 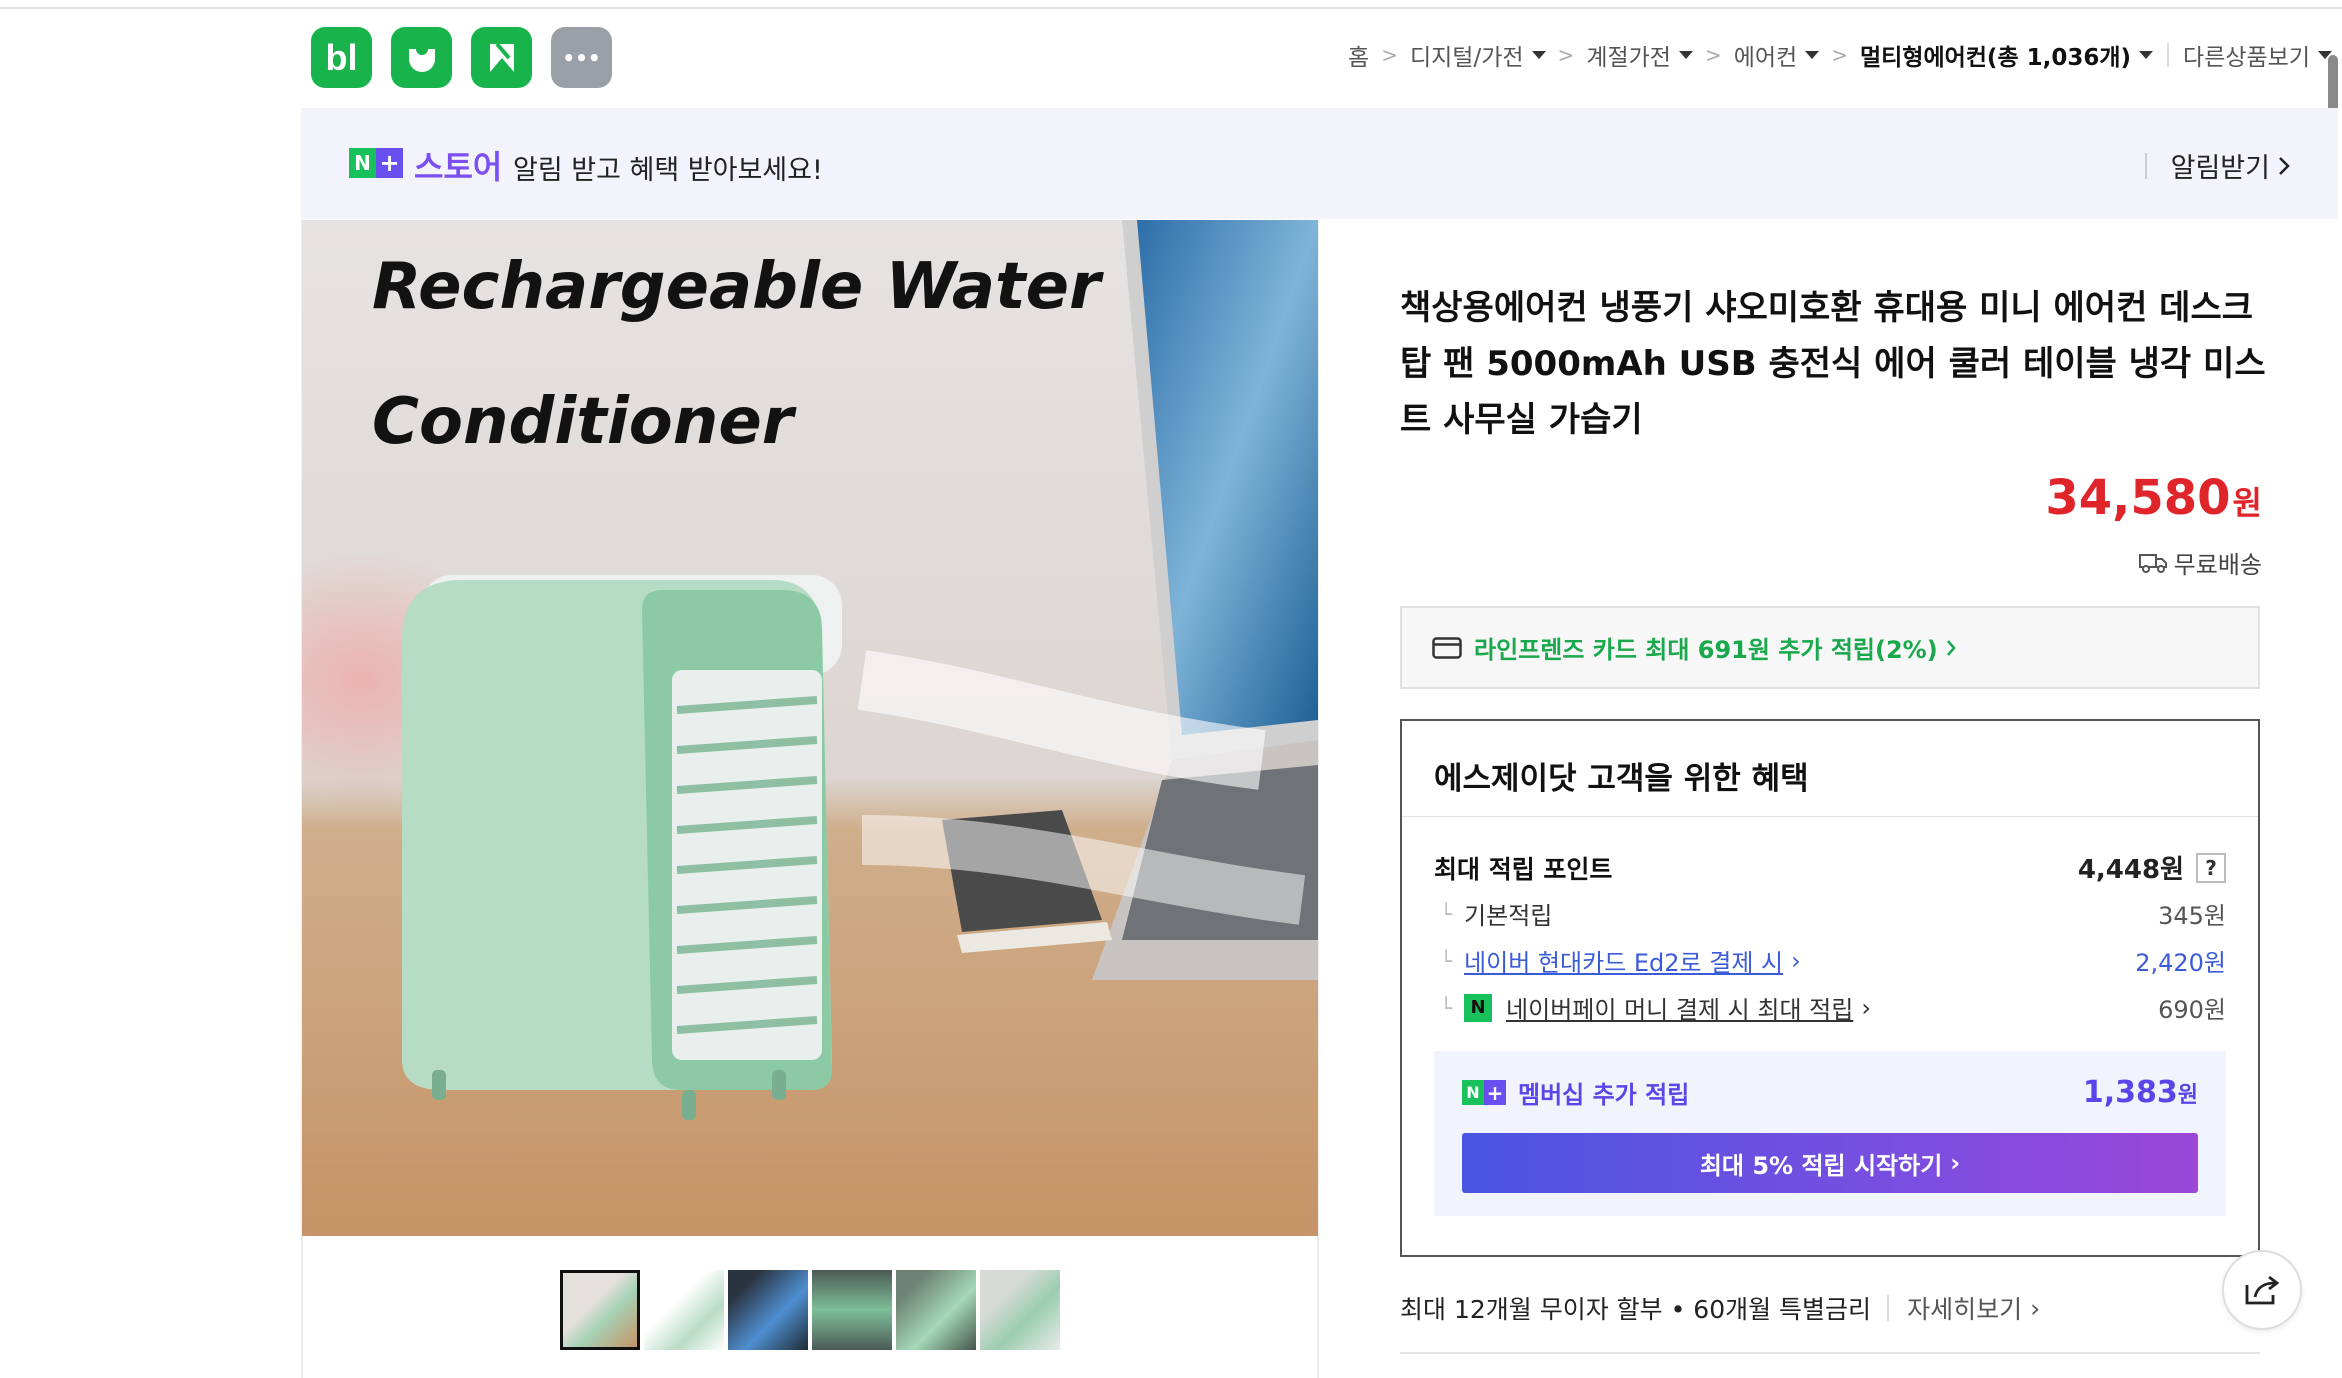 What do you see at coordinates (2187, 1095) in the screenshot?
I see `membership-unit: 원` at bounding box center [2187, 1095].